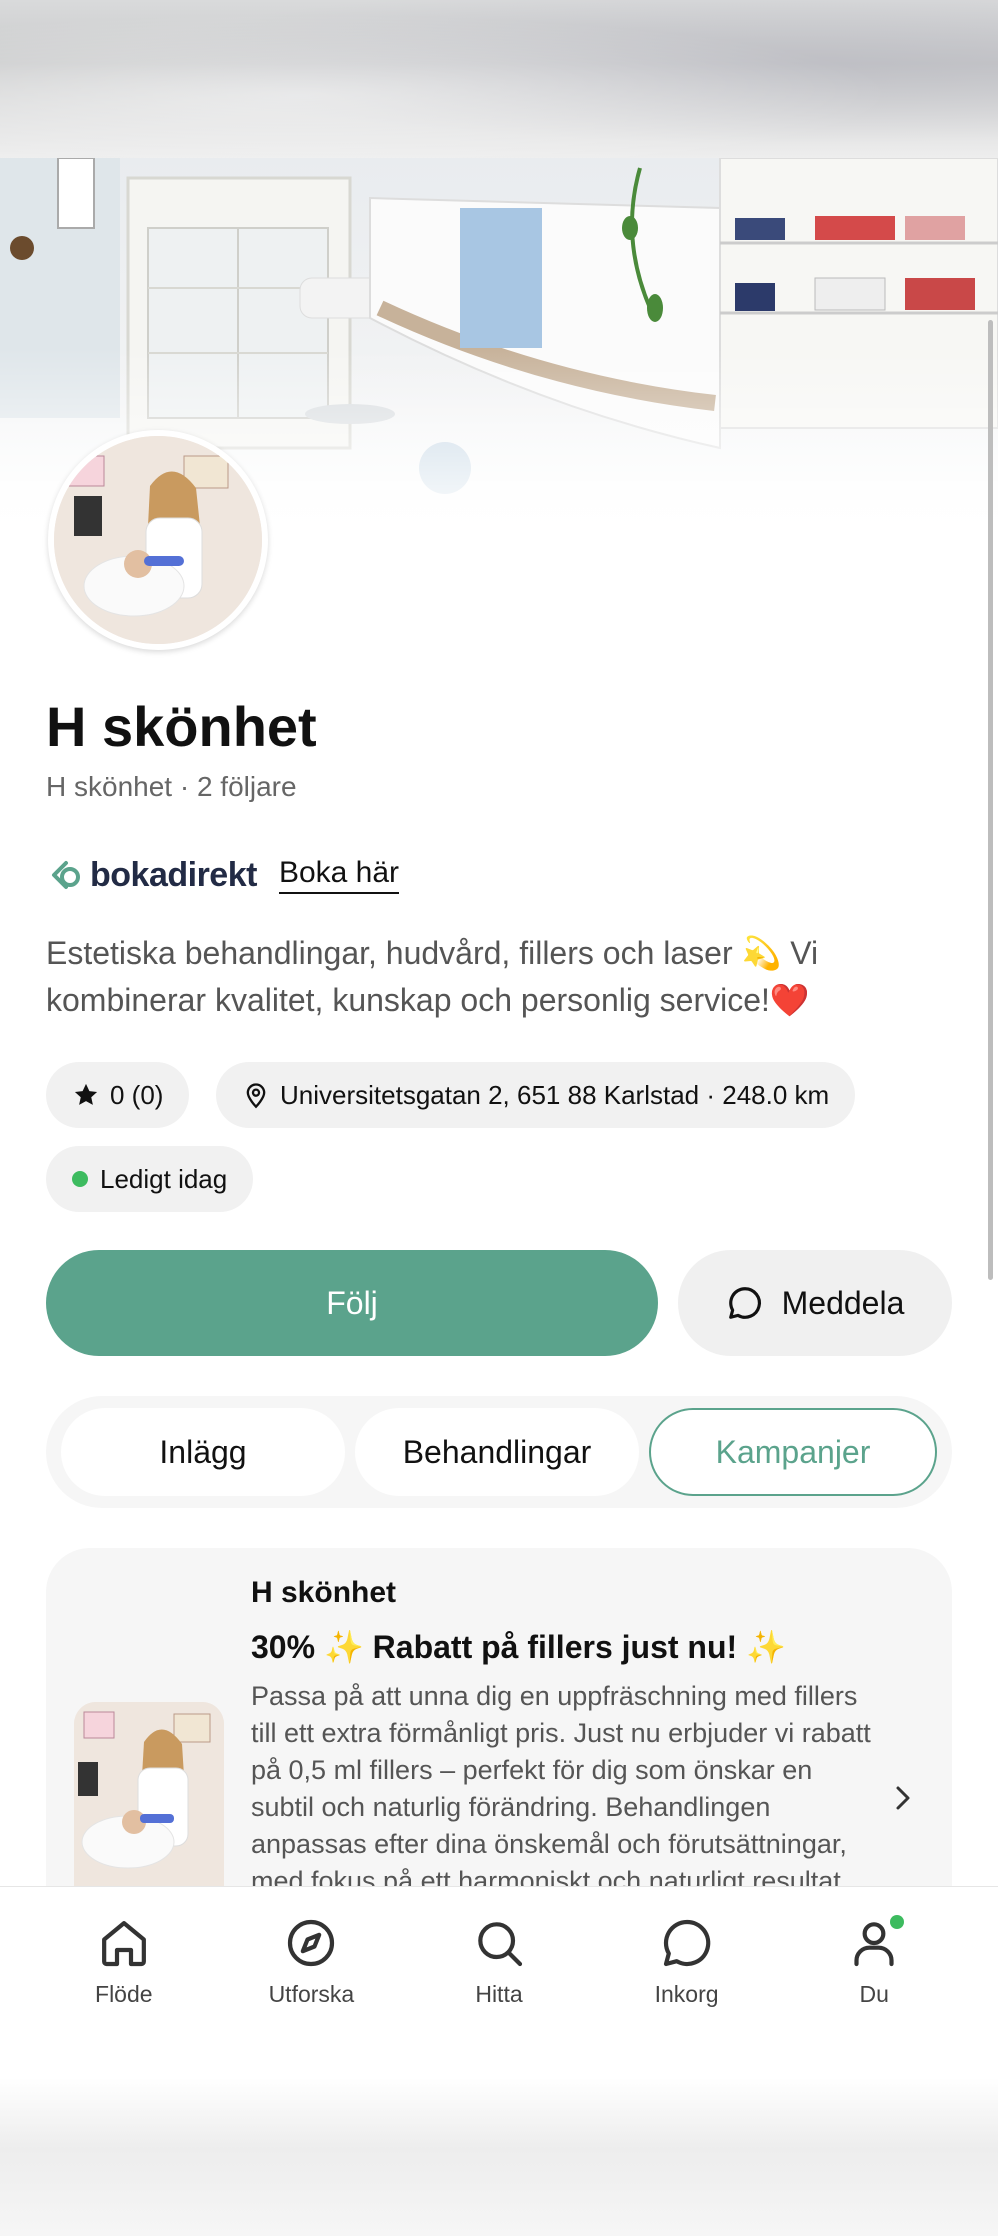 This screenshot has height=2236, width=998. I want to click on booking-row: bokadirekt Boka här, so click(223, 875).